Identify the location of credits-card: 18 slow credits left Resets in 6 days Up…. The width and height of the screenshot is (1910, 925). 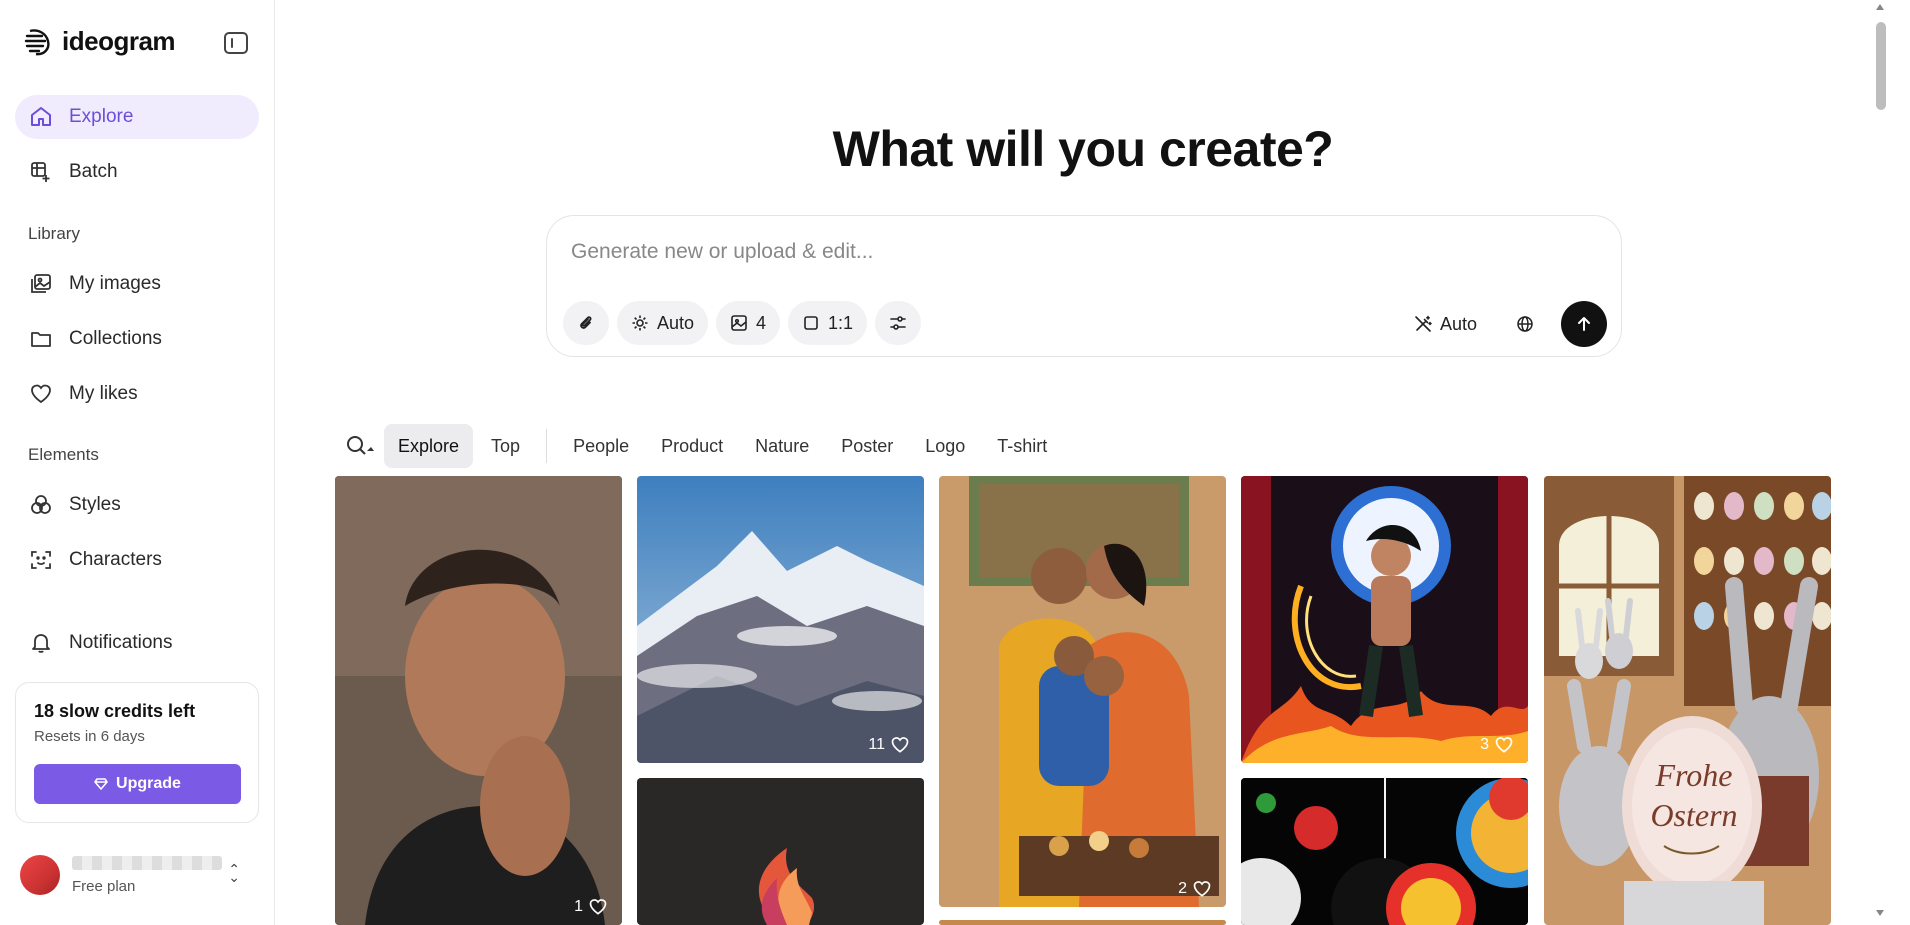
(137, 752).